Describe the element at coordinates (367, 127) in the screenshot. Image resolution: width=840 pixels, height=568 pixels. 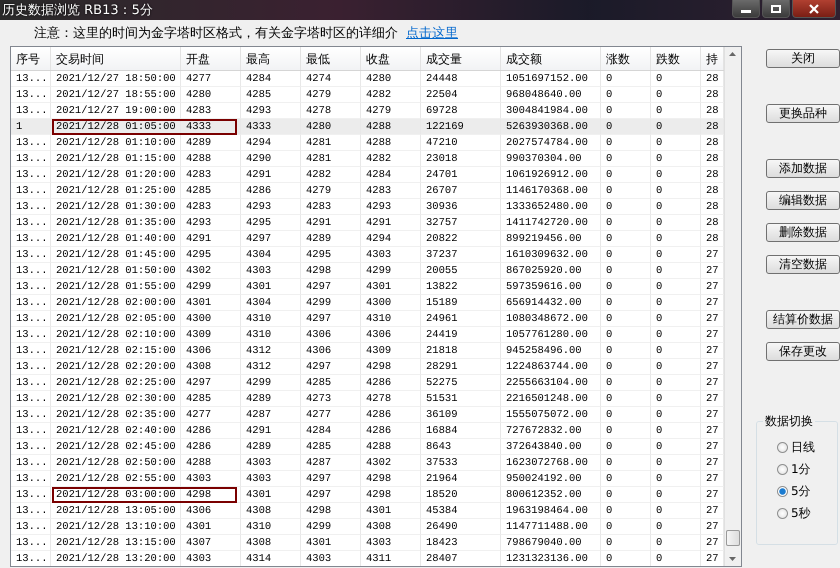
I see `table-row: 1 2021/12/28 01:05:00 4333 4333 4280 4288 122169 5263930368.00 0 0 28` at that location.